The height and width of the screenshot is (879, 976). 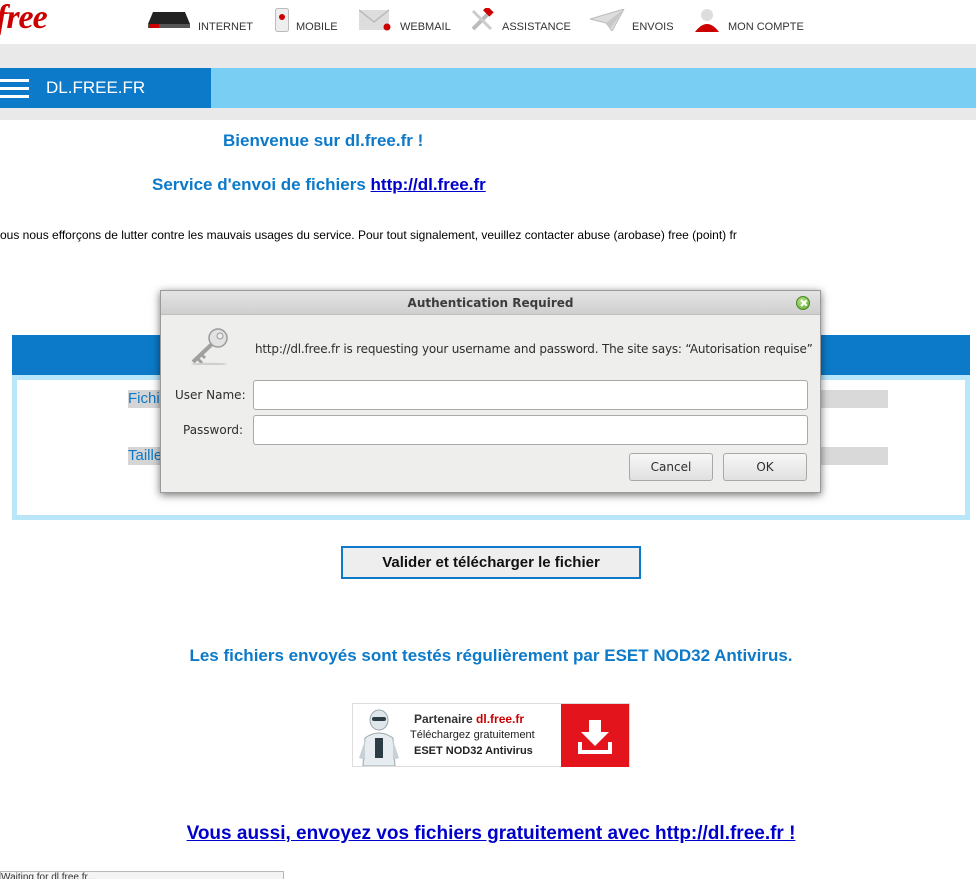 What do you see at coordinates (169, 20) in the screenshot?
I see `box-icon` at bounding box center [169, 20].